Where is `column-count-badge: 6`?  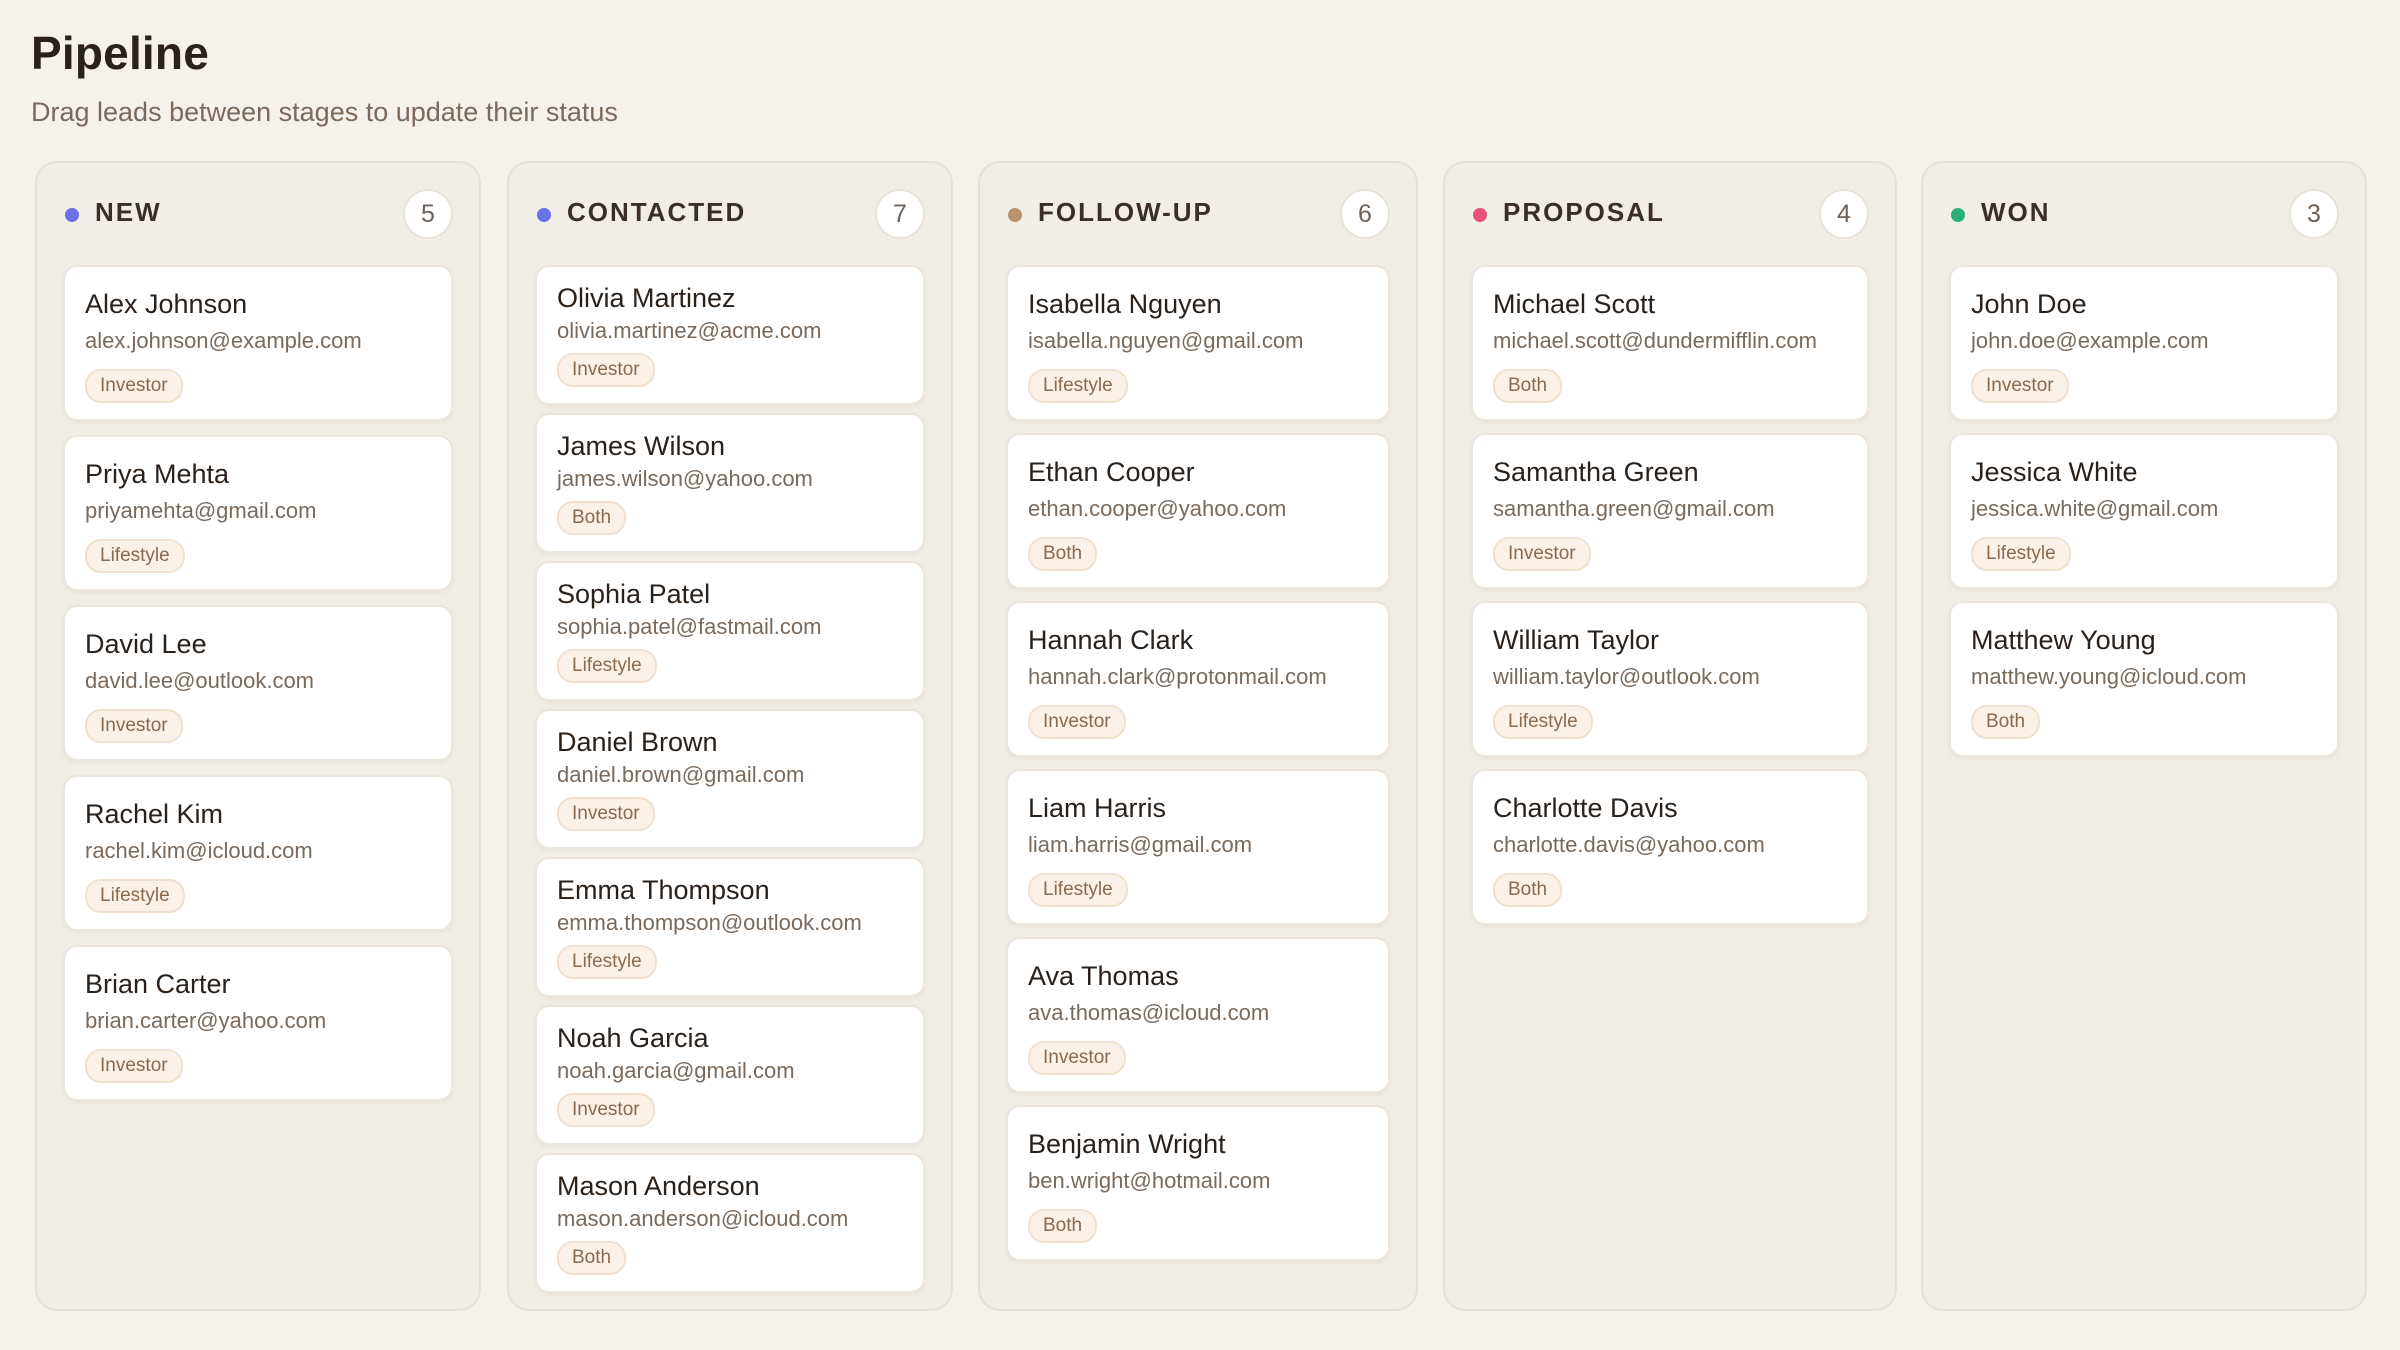
column-count-badge: 6 is located at coordinates (1365, 214).